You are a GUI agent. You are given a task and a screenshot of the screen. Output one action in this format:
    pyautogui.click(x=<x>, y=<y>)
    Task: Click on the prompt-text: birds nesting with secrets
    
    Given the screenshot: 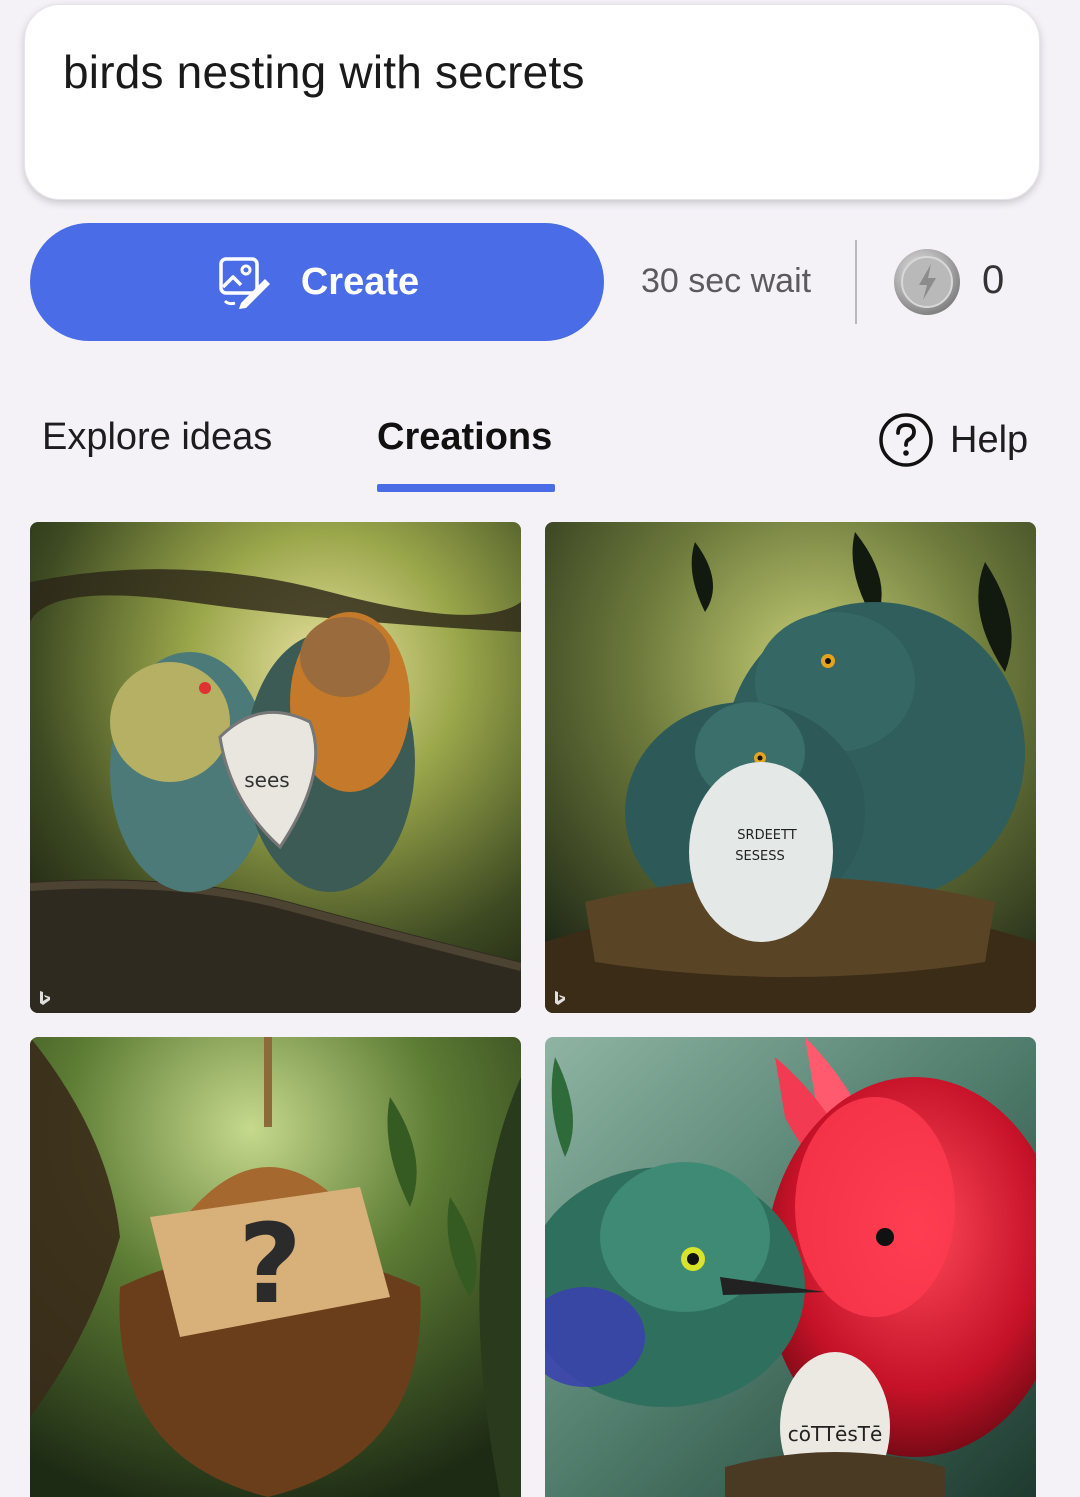 What is the action you would take?
    pyautogui.click(x=324, y=72)
    